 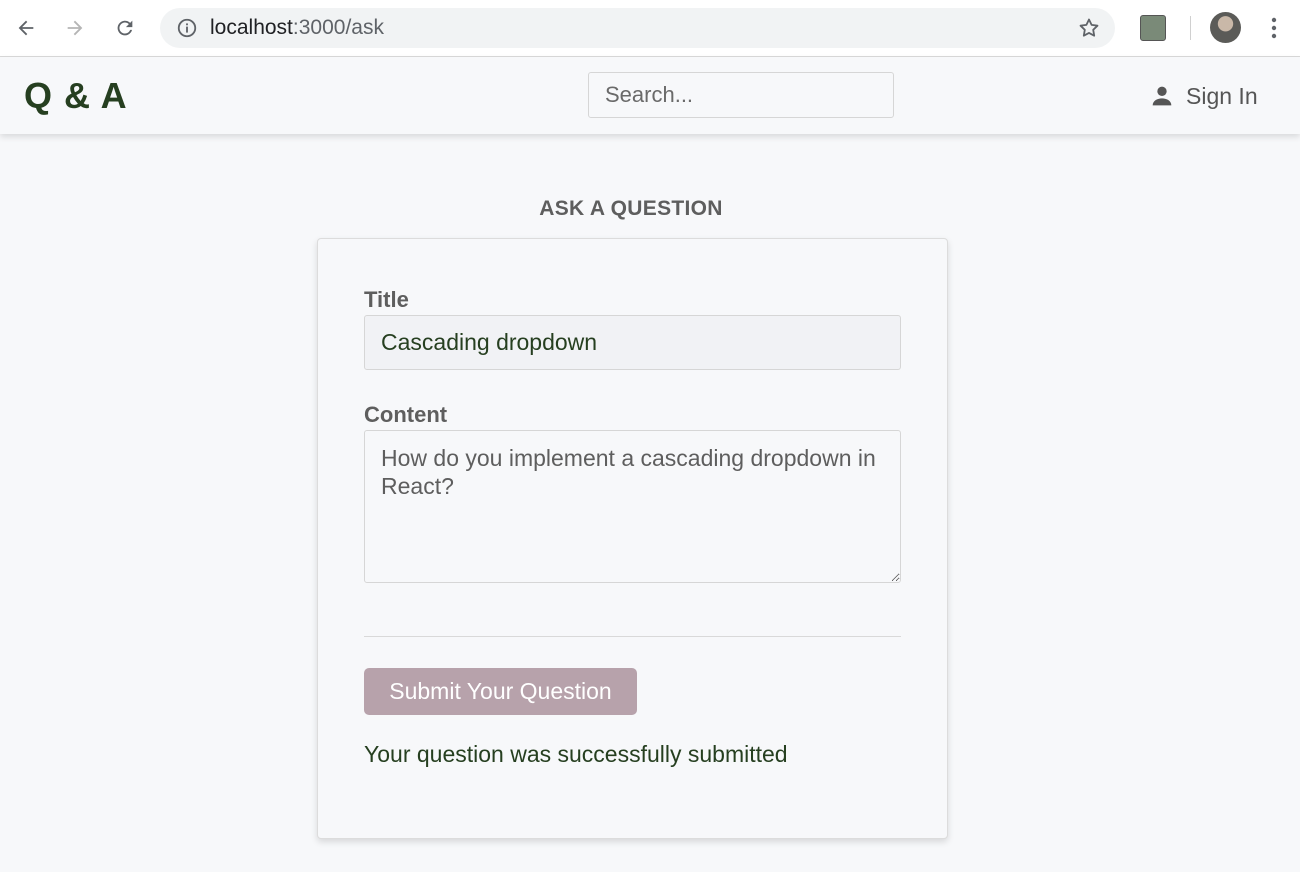 I want to click on forward-arrow-icon, so click(x=75, y=28).